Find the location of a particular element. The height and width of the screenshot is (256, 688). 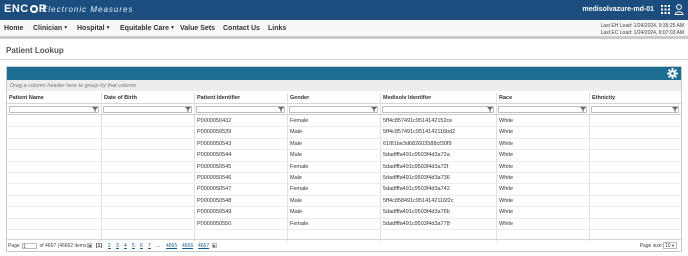

grid-menu-icon is located at coordinates (665, 9).